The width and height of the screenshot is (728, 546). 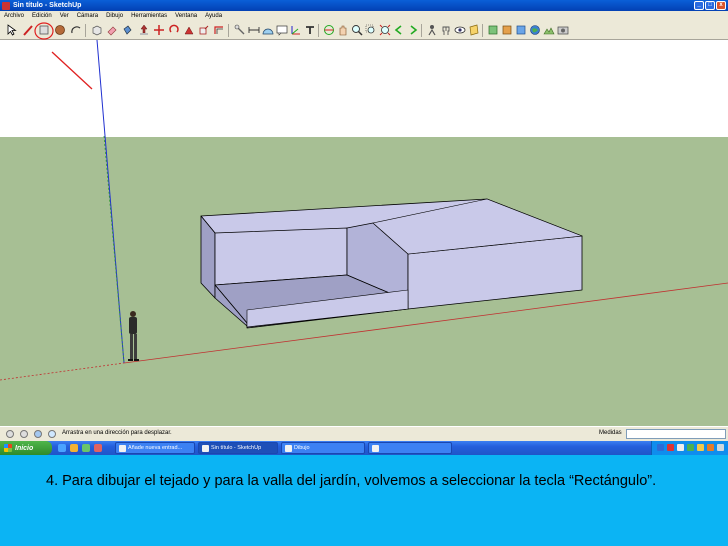 What do you see at coordinates (86, 448) in the screenshot?
I see `desktop-quicklaunch-icon` at bounding box center [86, 448].